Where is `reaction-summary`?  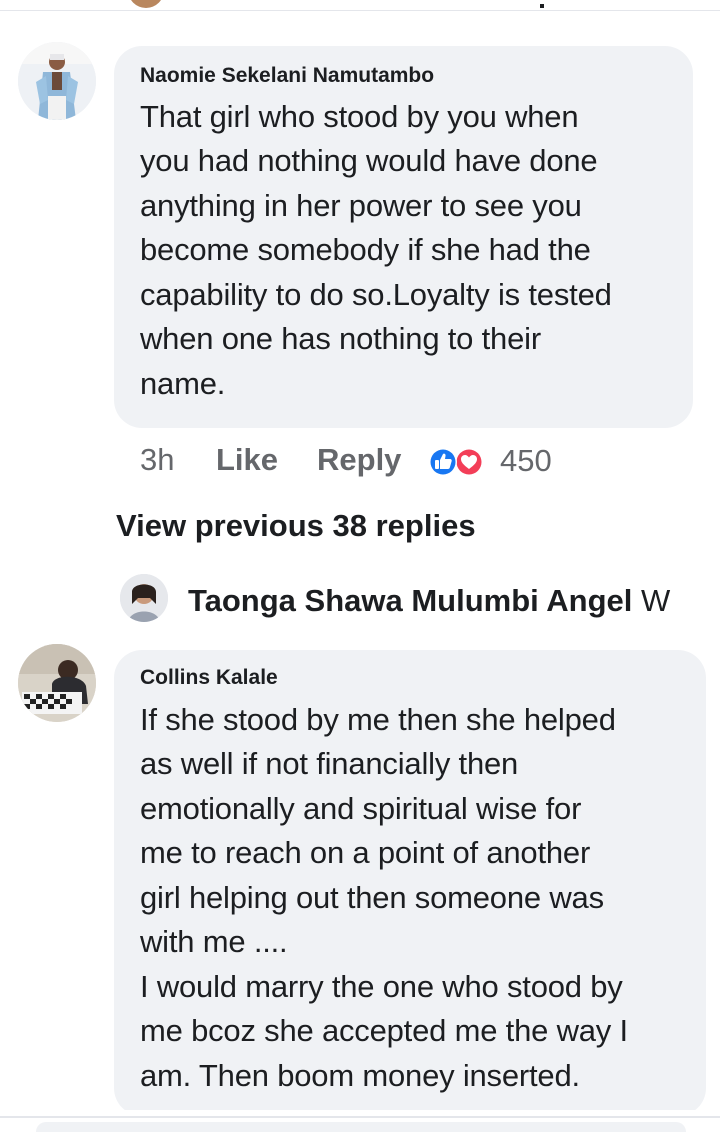 reaction-summary is located at coordinates (455, 462).